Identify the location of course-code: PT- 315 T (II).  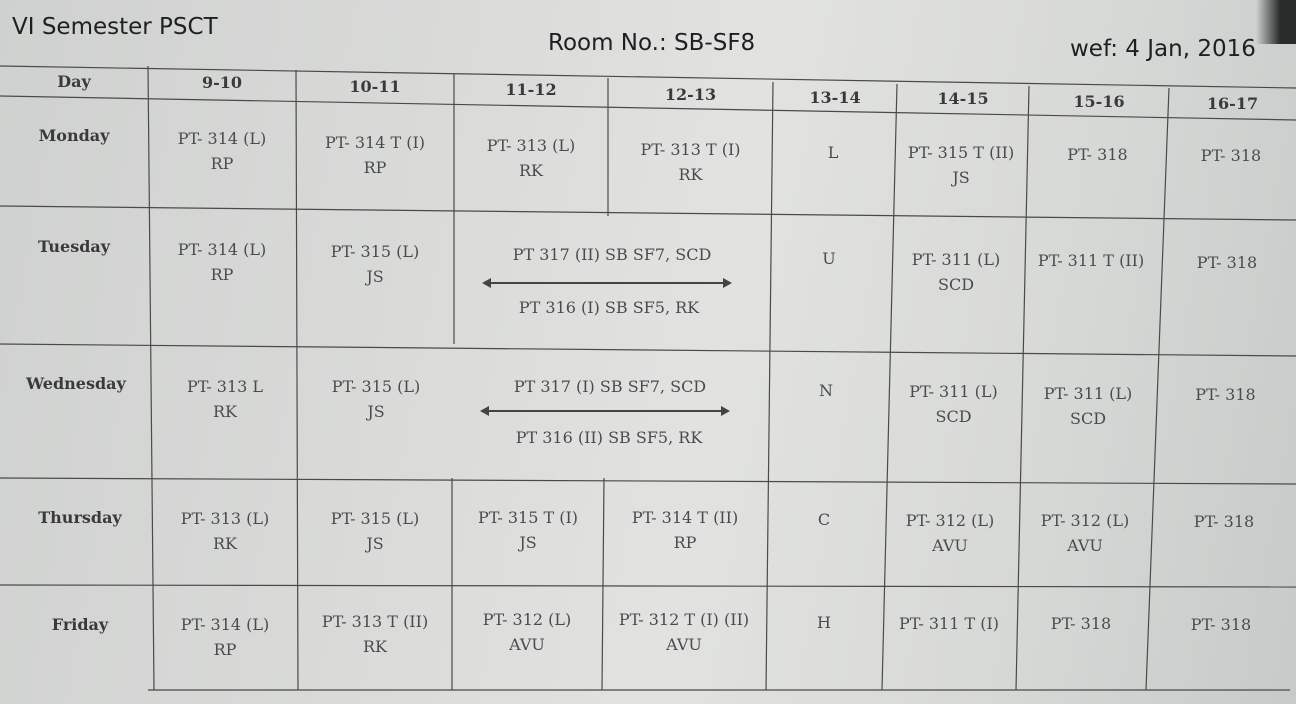
(961, 152).